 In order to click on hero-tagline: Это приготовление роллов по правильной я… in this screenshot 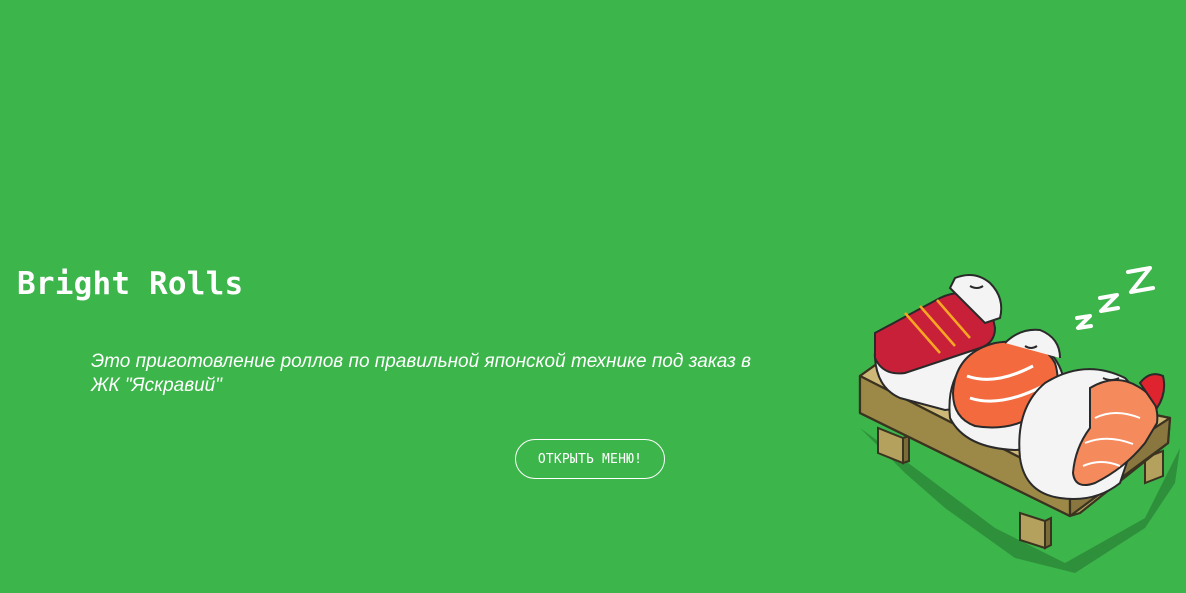, I will do `click(421, 373)`.